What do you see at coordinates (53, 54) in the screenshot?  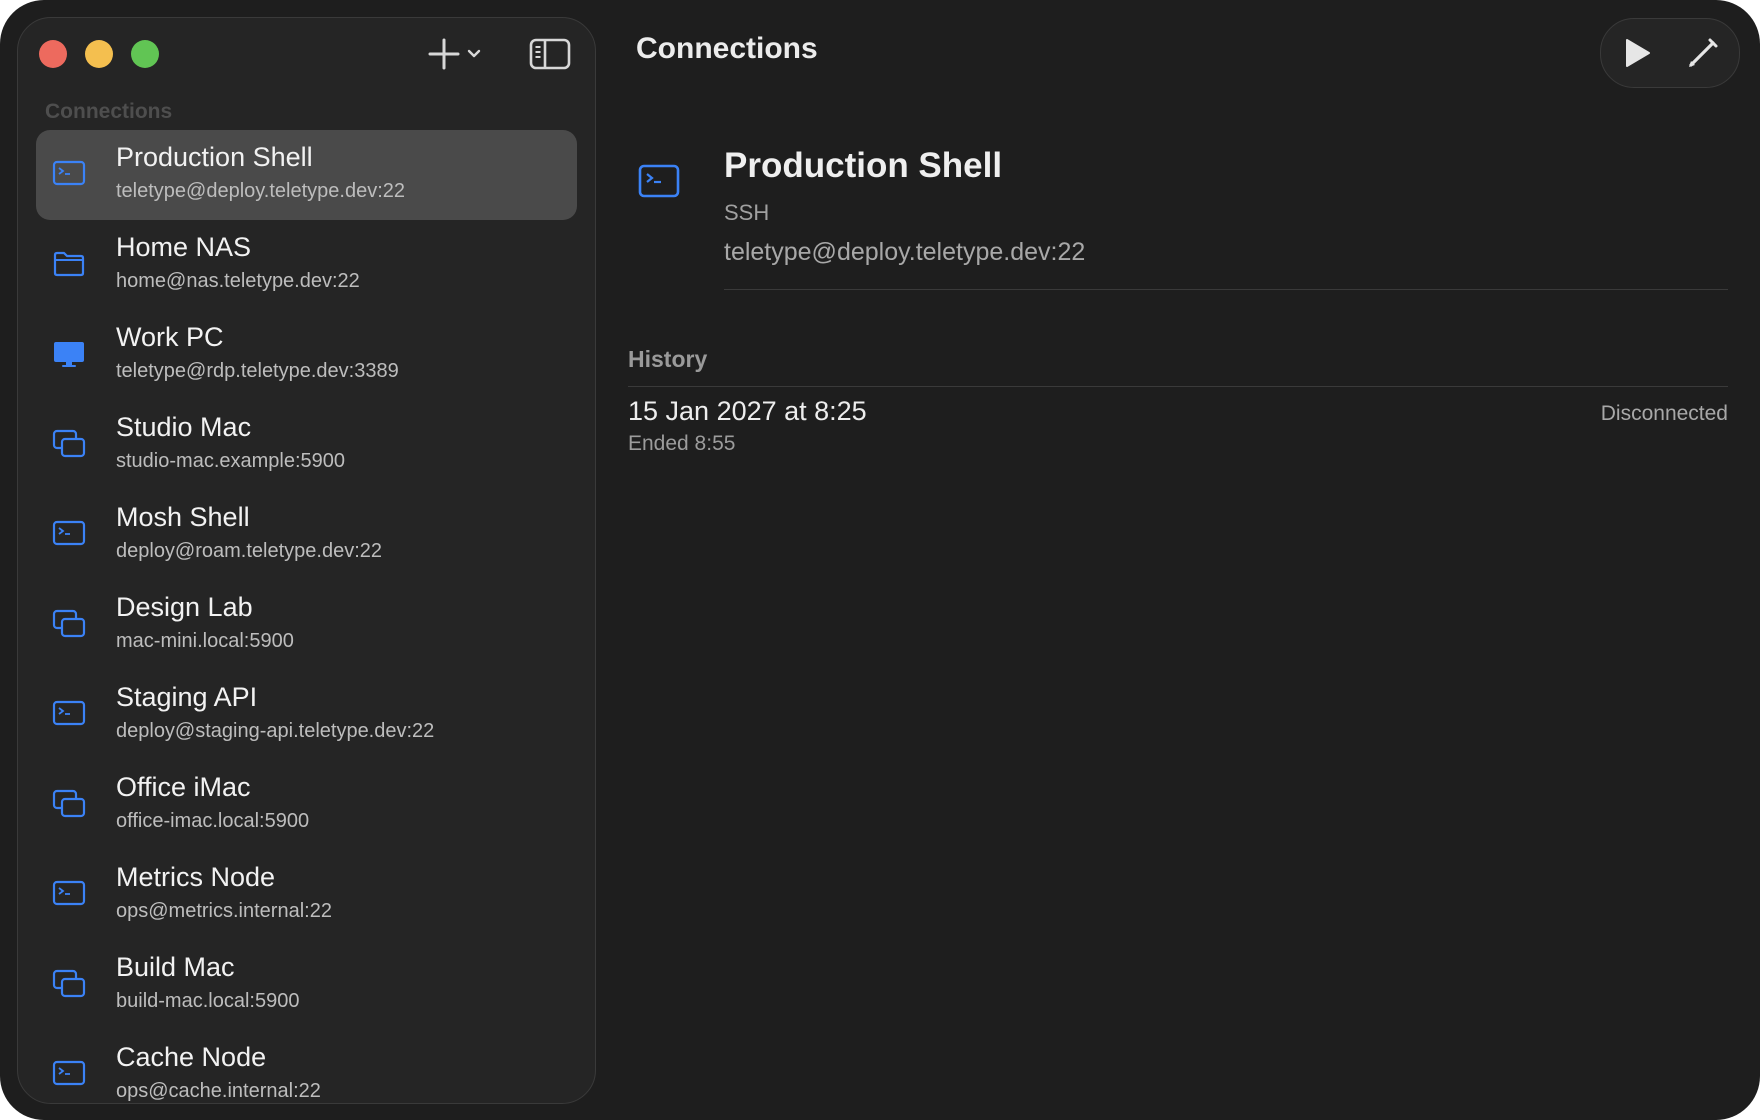 I see `close-window-button` at bounding box center [53, 54].